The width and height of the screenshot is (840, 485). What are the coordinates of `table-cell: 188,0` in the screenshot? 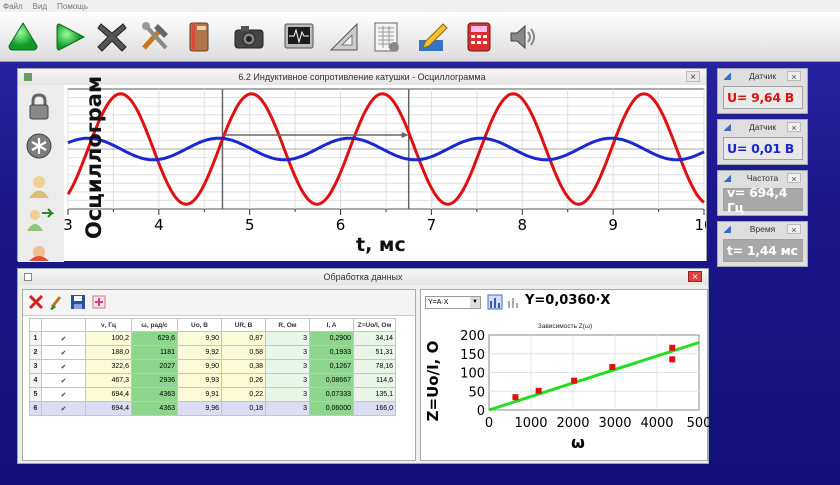 It's located at (108, 352).